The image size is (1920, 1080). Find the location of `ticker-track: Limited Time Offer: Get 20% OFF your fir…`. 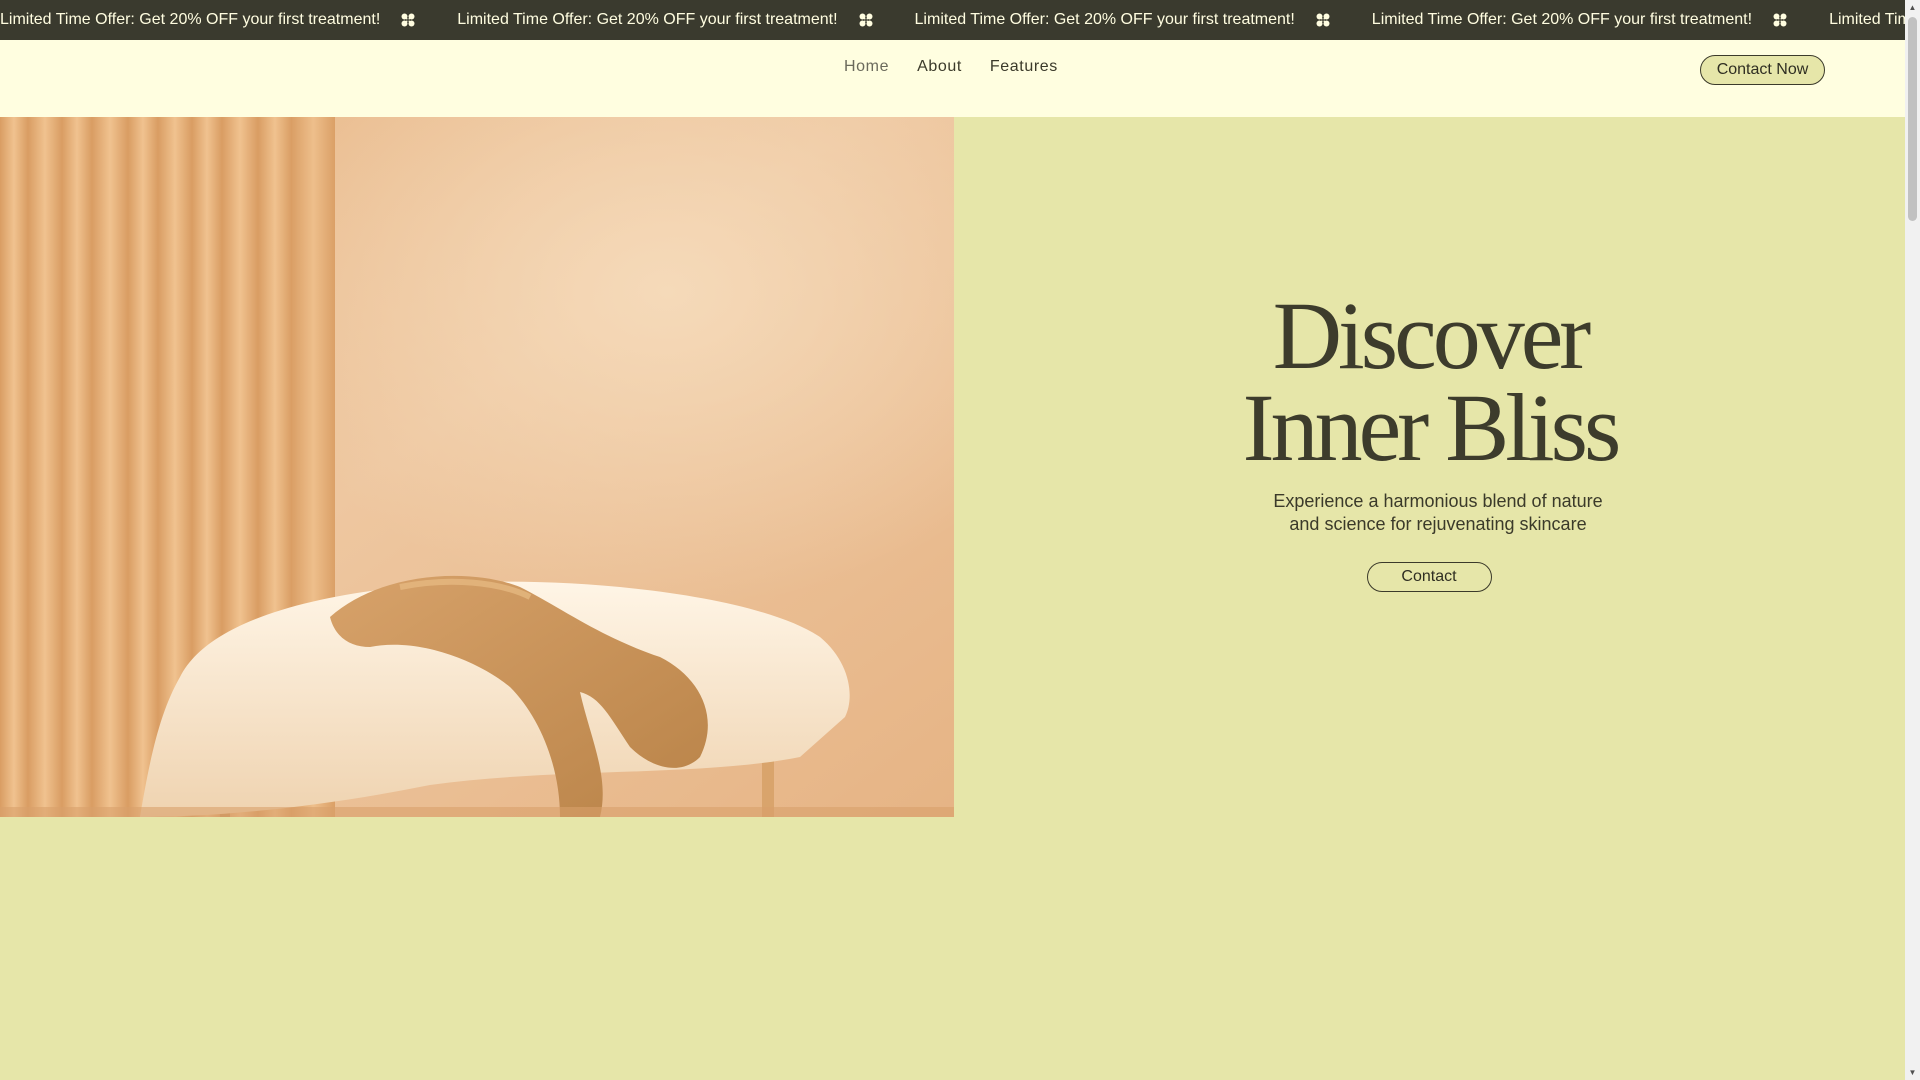

ticker-track: Limited Time Offer: Get 20% OFF your fir… is located at coordinates (952, 20).